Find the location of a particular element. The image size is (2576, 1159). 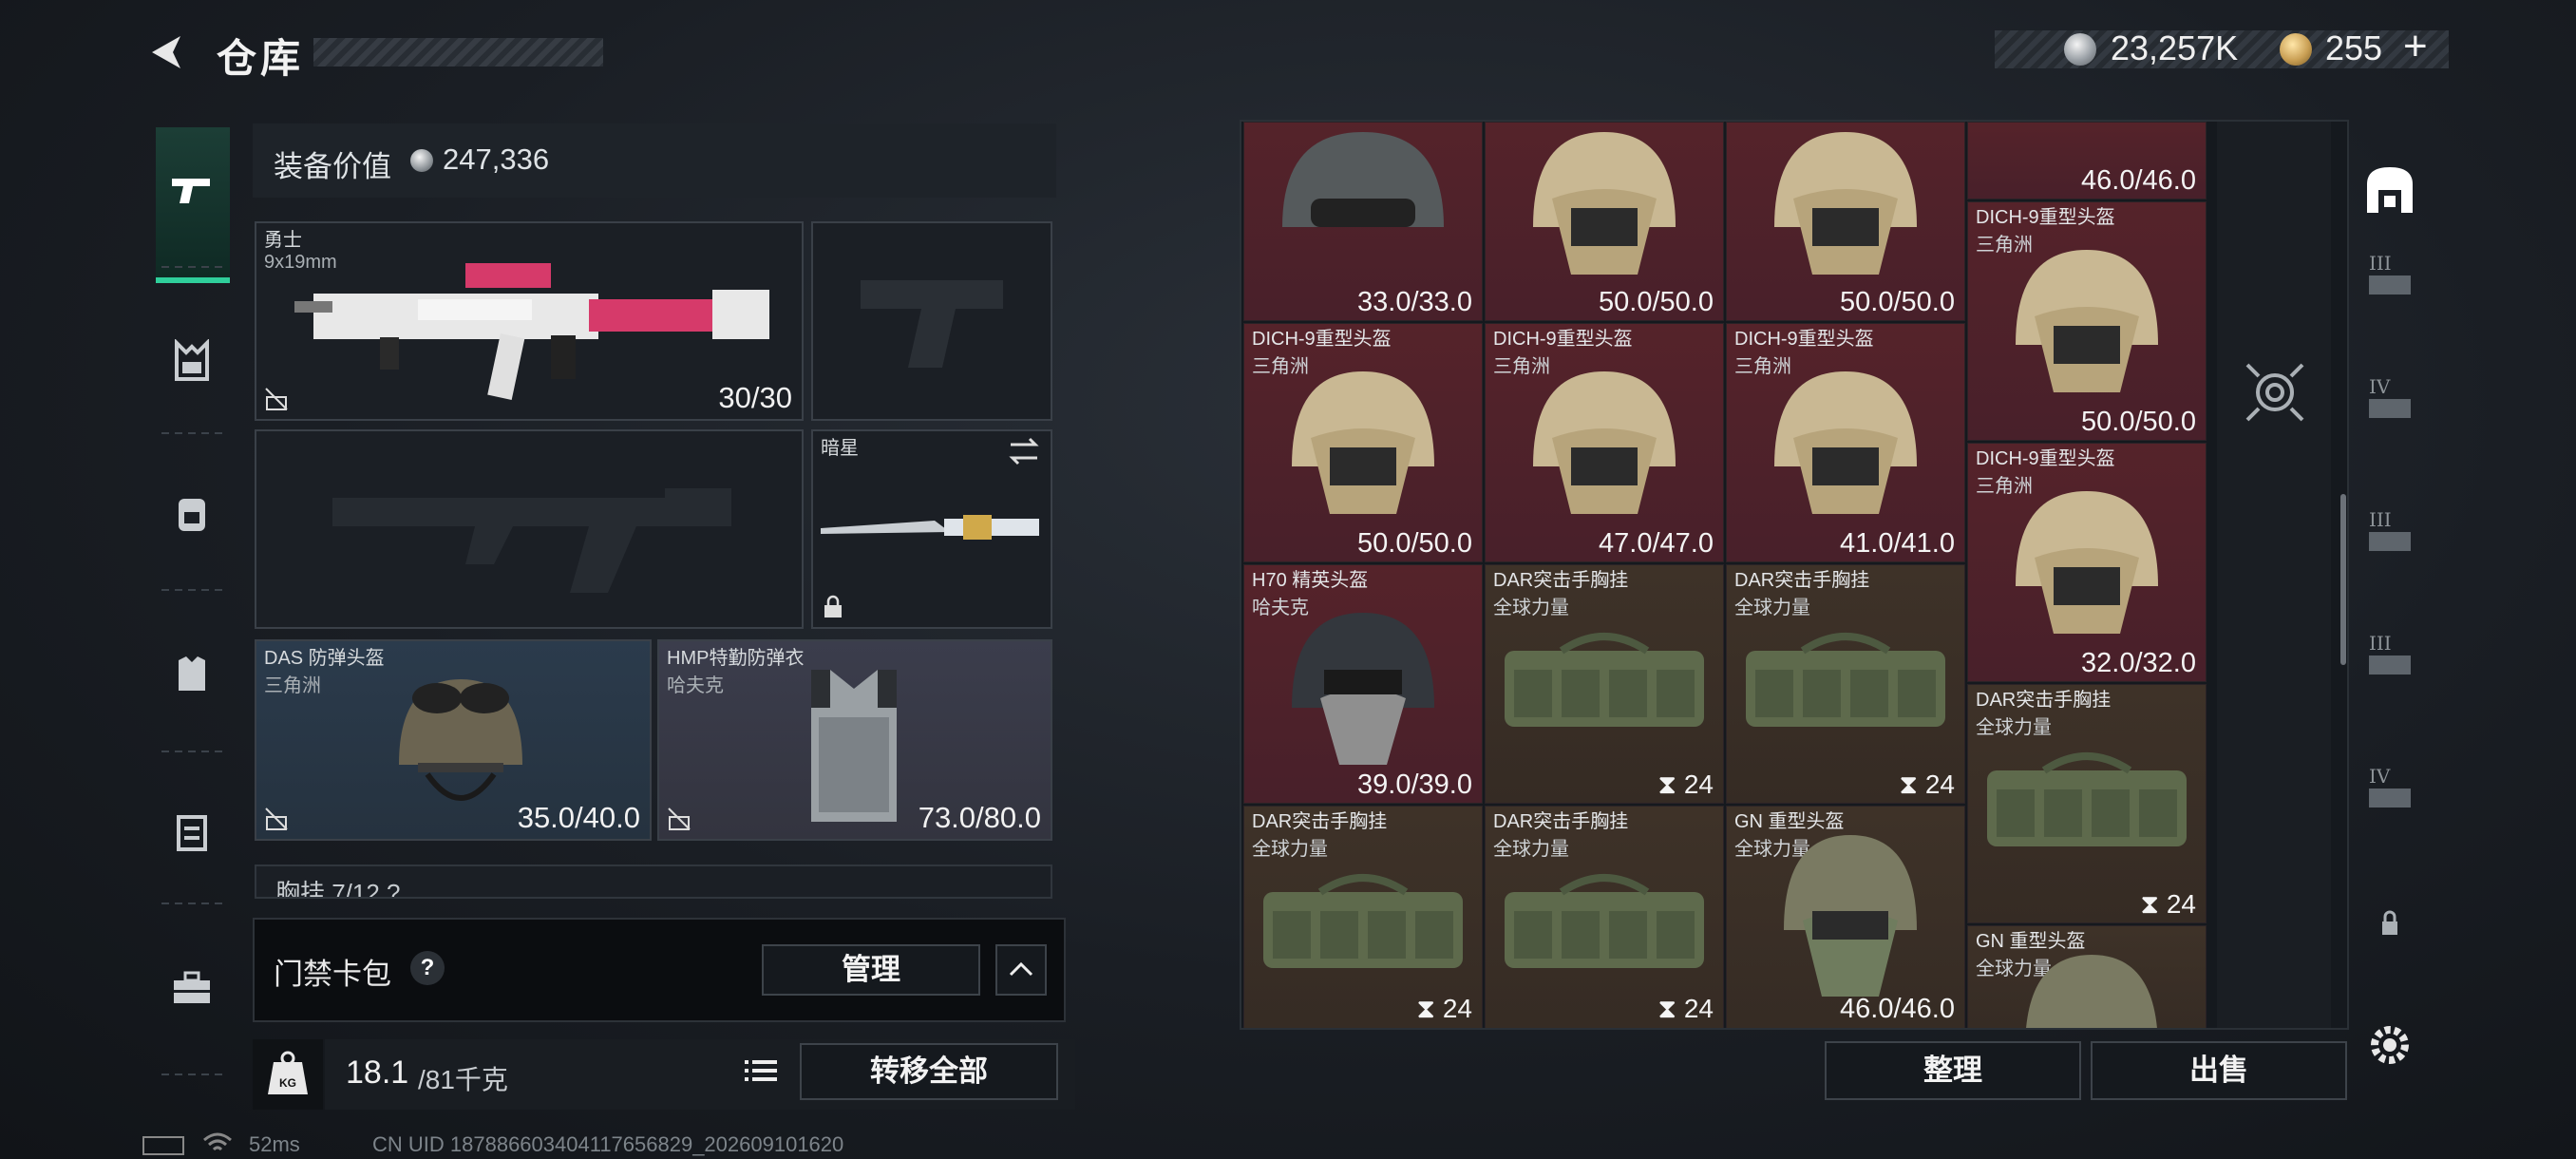

nav-armor is located at coordinates (192, 675).